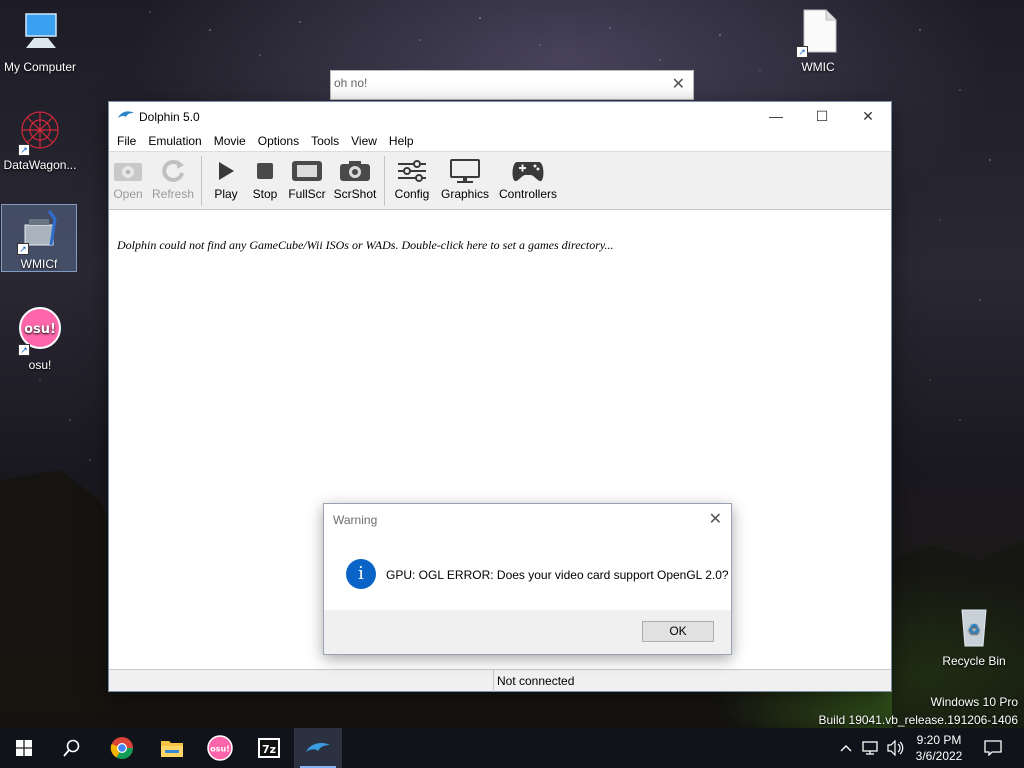 This screenshot has height=768, width=1024. Describe the element at coordinates (40, 67) in the screenshot. I see `desktop-icon-label: My Computer` at that location.